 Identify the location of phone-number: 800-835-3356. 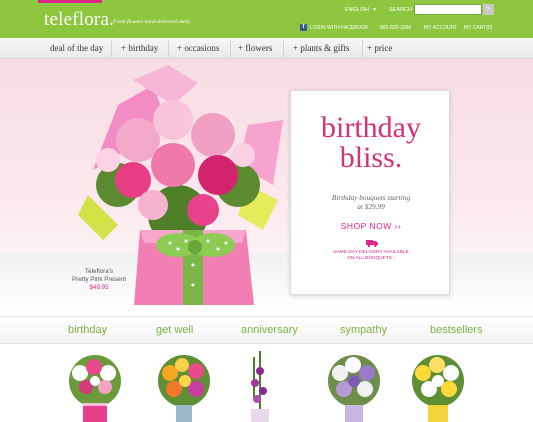
(396, 28).